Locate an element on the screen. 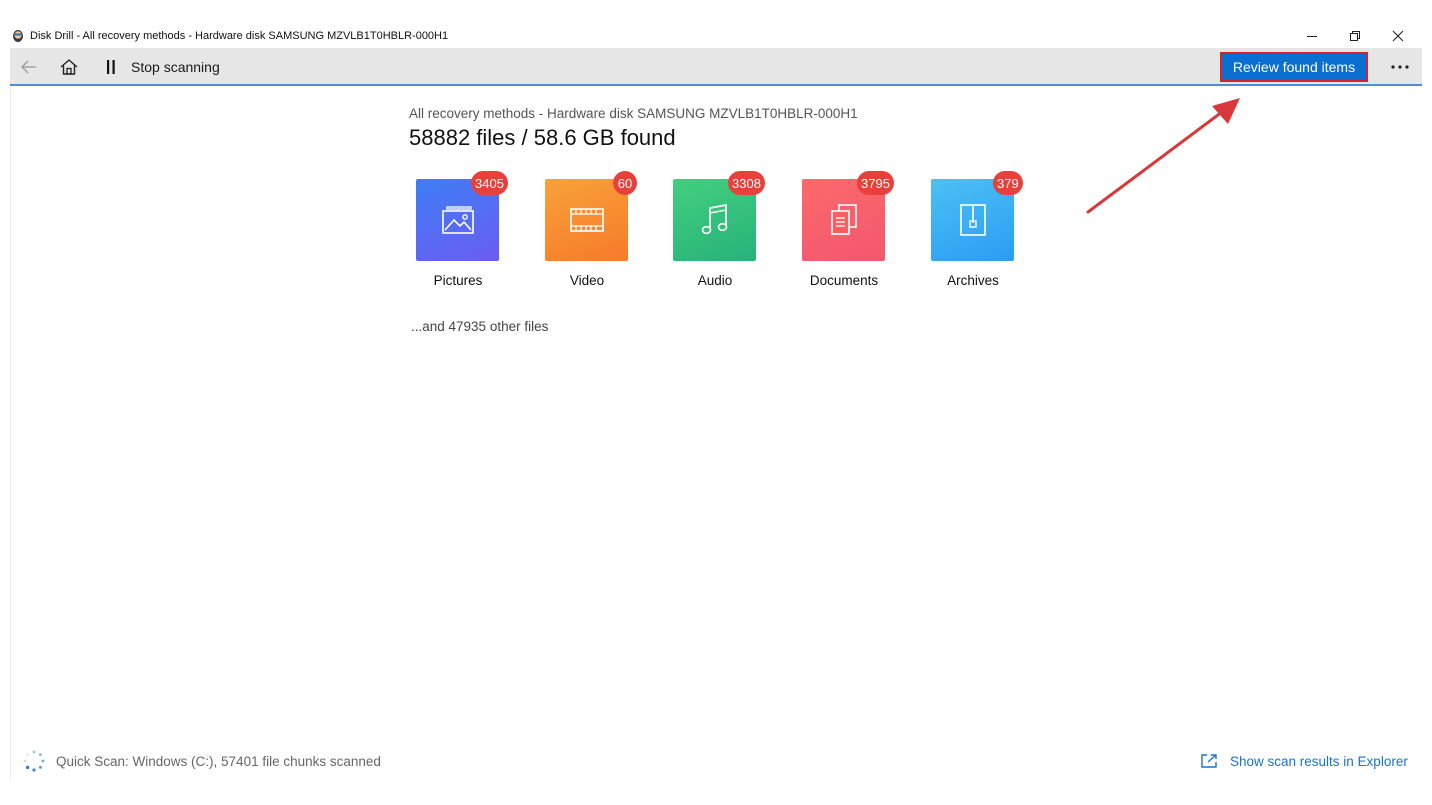 The height and width of the screenshot is (805, 1432). more-options-button is located at coordinates (1400, 67).